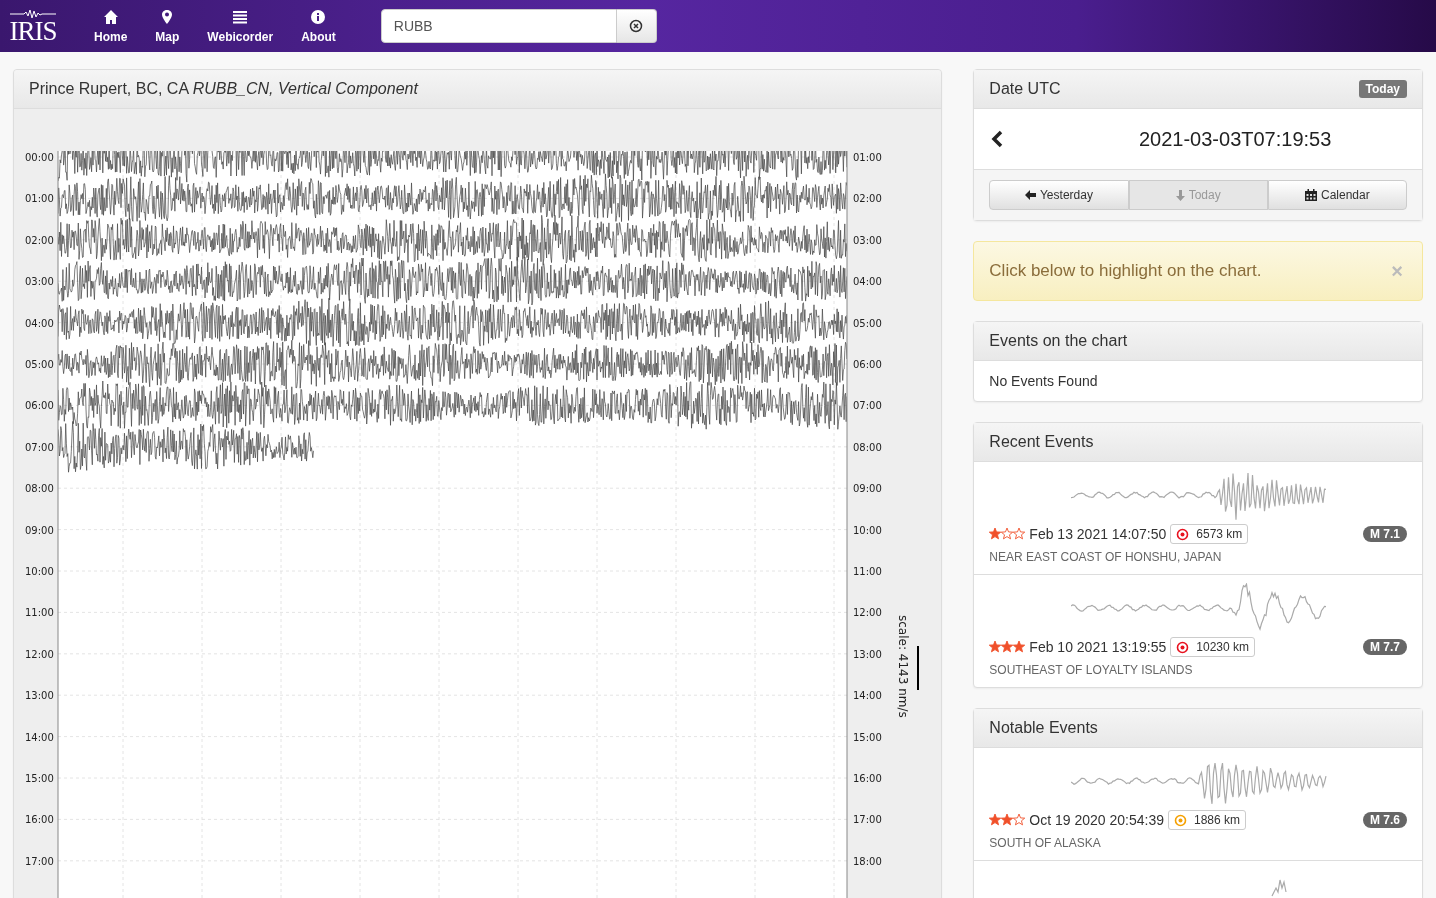 Image resolution: width=1436 pixels, height=898 pixels. Describe the element at coordinates (318, 26) in the screenshot. I see `nav-link: About` at that location.